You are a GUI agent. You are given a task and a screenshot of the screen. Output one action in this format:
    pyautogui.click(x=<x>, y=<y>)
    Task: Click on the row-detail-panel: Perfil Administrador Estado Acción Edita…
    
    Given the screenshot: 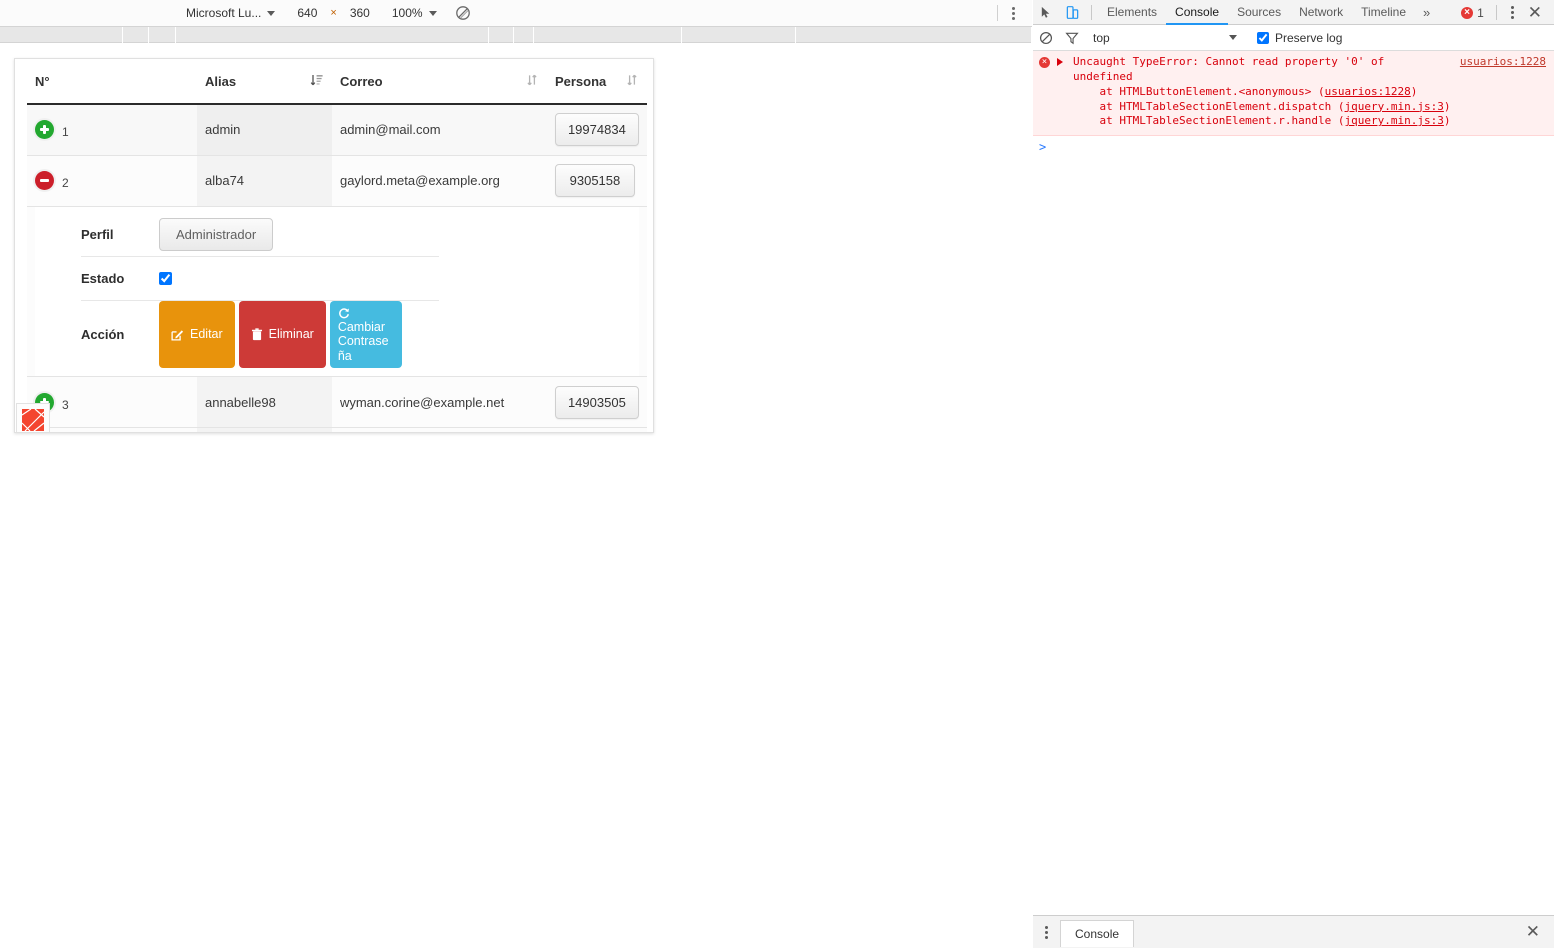 What is the action you would take?
    pyautogui.click(x=337, y=291)
    